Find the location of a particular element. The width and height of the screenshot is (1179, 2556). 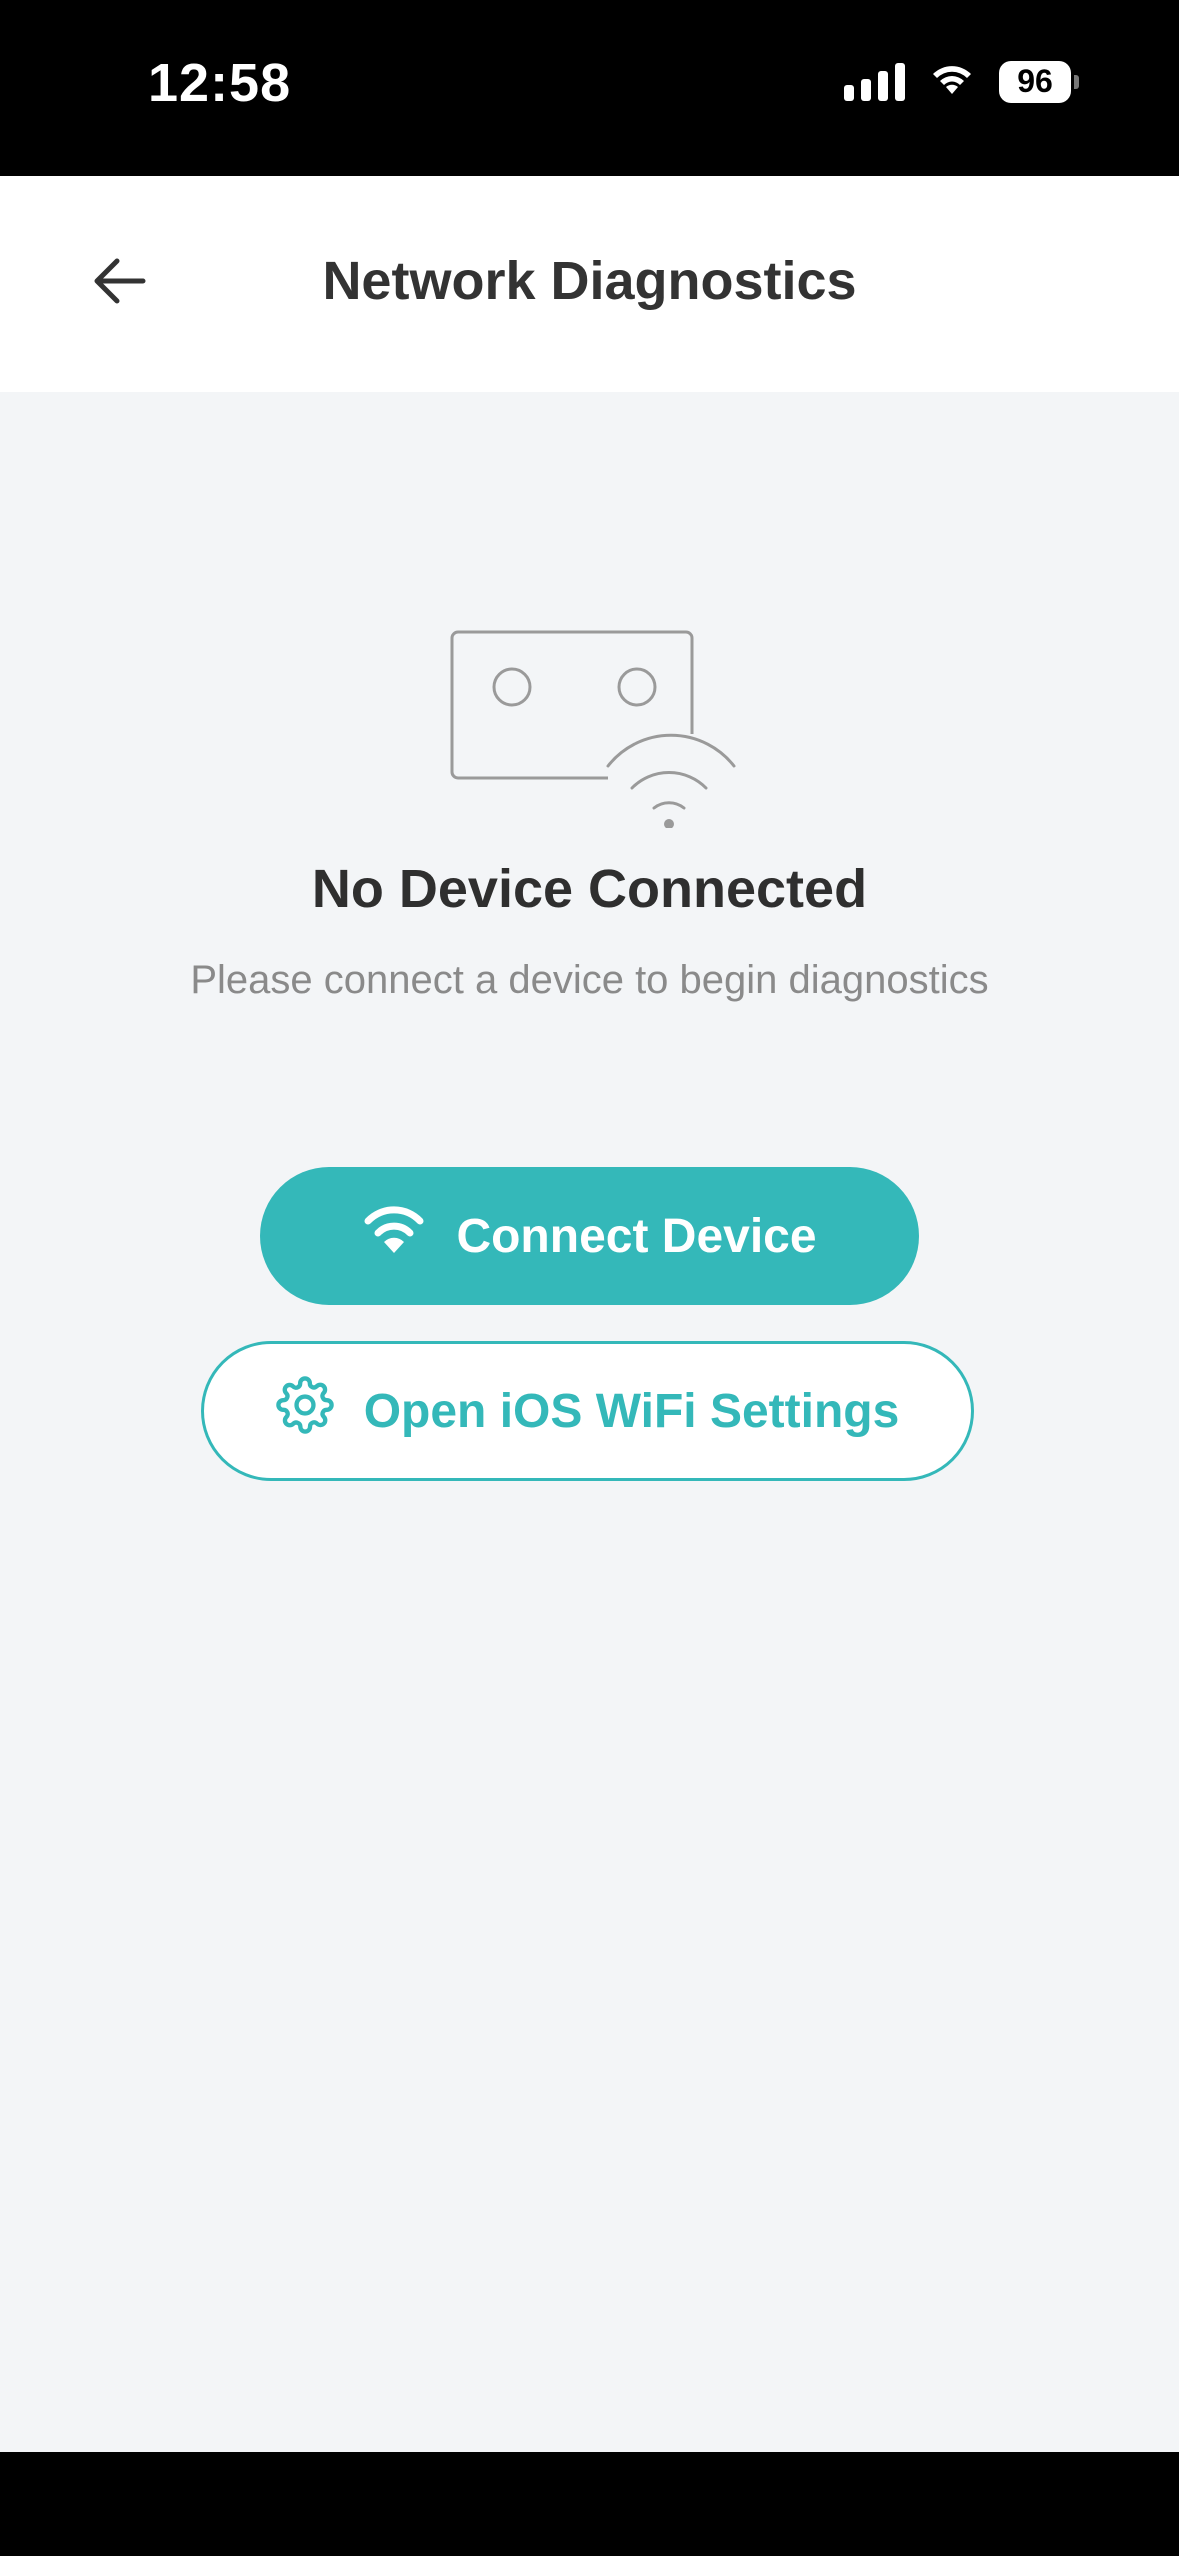

open-wifi-settings-label: Open iOS WiFi Settings is located at coordinates (631, 1411).